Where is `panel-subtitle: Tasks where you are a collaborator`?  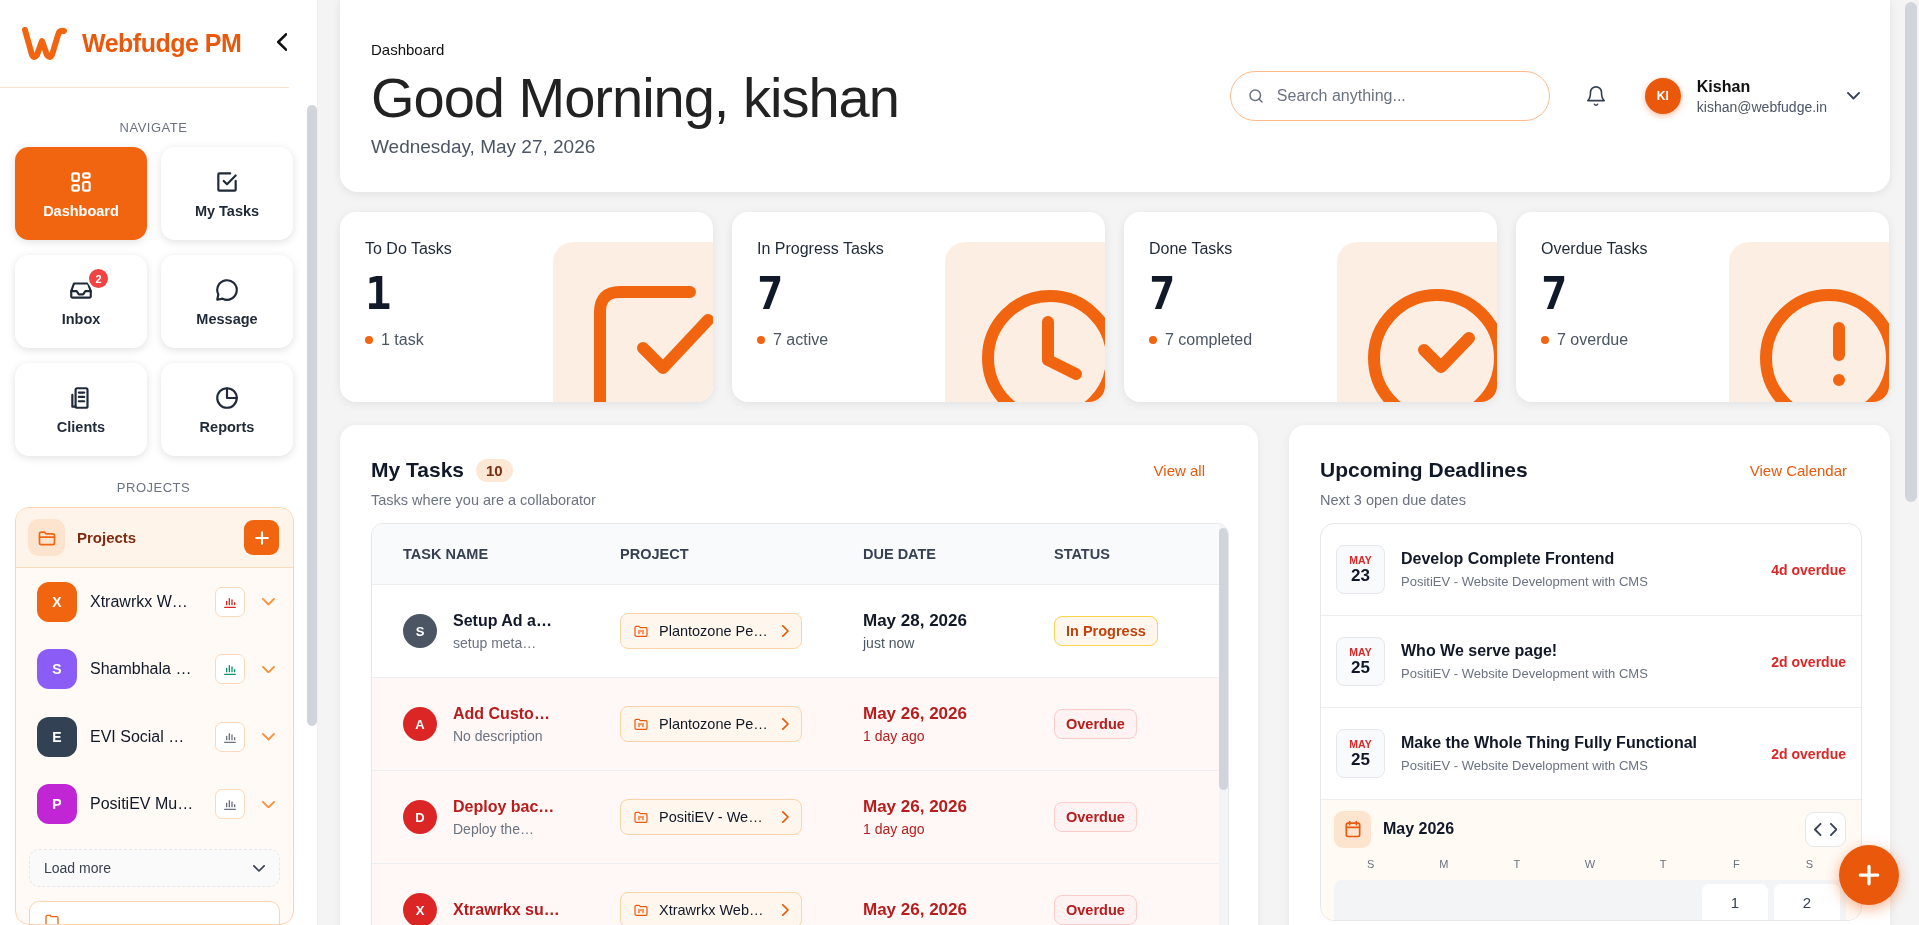 panel-subtitle: Tasks where you are a collaborator is located at coordinates (484, 500).